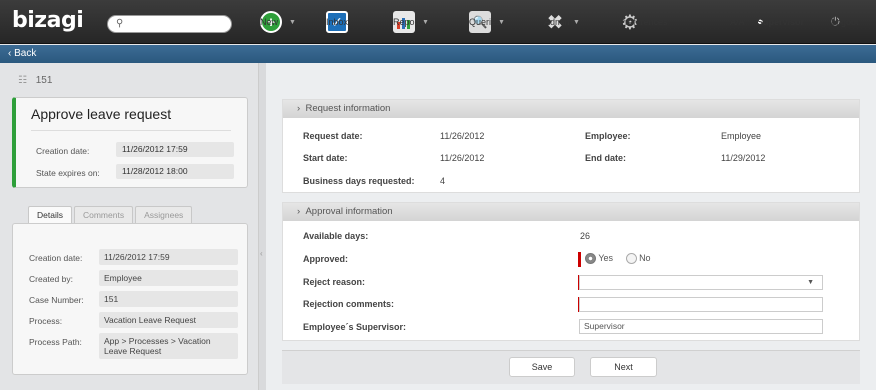  What do you see at coordinates (608, 136) in the screenshot?
I see `employee-label: Employee:` at bounding box center [608, 136].